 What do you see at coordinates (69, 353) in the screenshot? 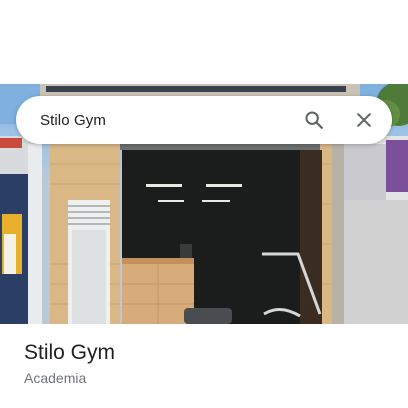
I see `place-title: Stilo Gym` at bounding box center [69, 353].